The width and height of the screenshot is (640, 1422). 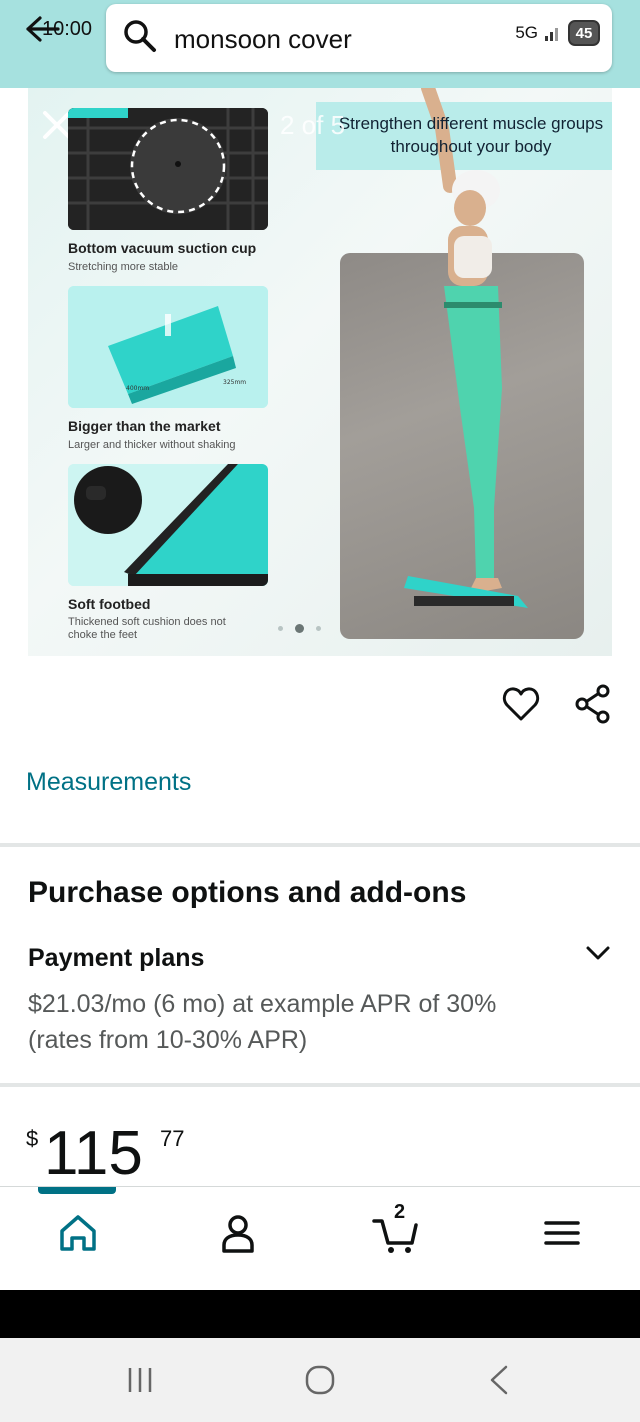 What do you see at coordinates (466, 348) in the screenshot?
I see `model-figure` at bounding box center [466, 348].